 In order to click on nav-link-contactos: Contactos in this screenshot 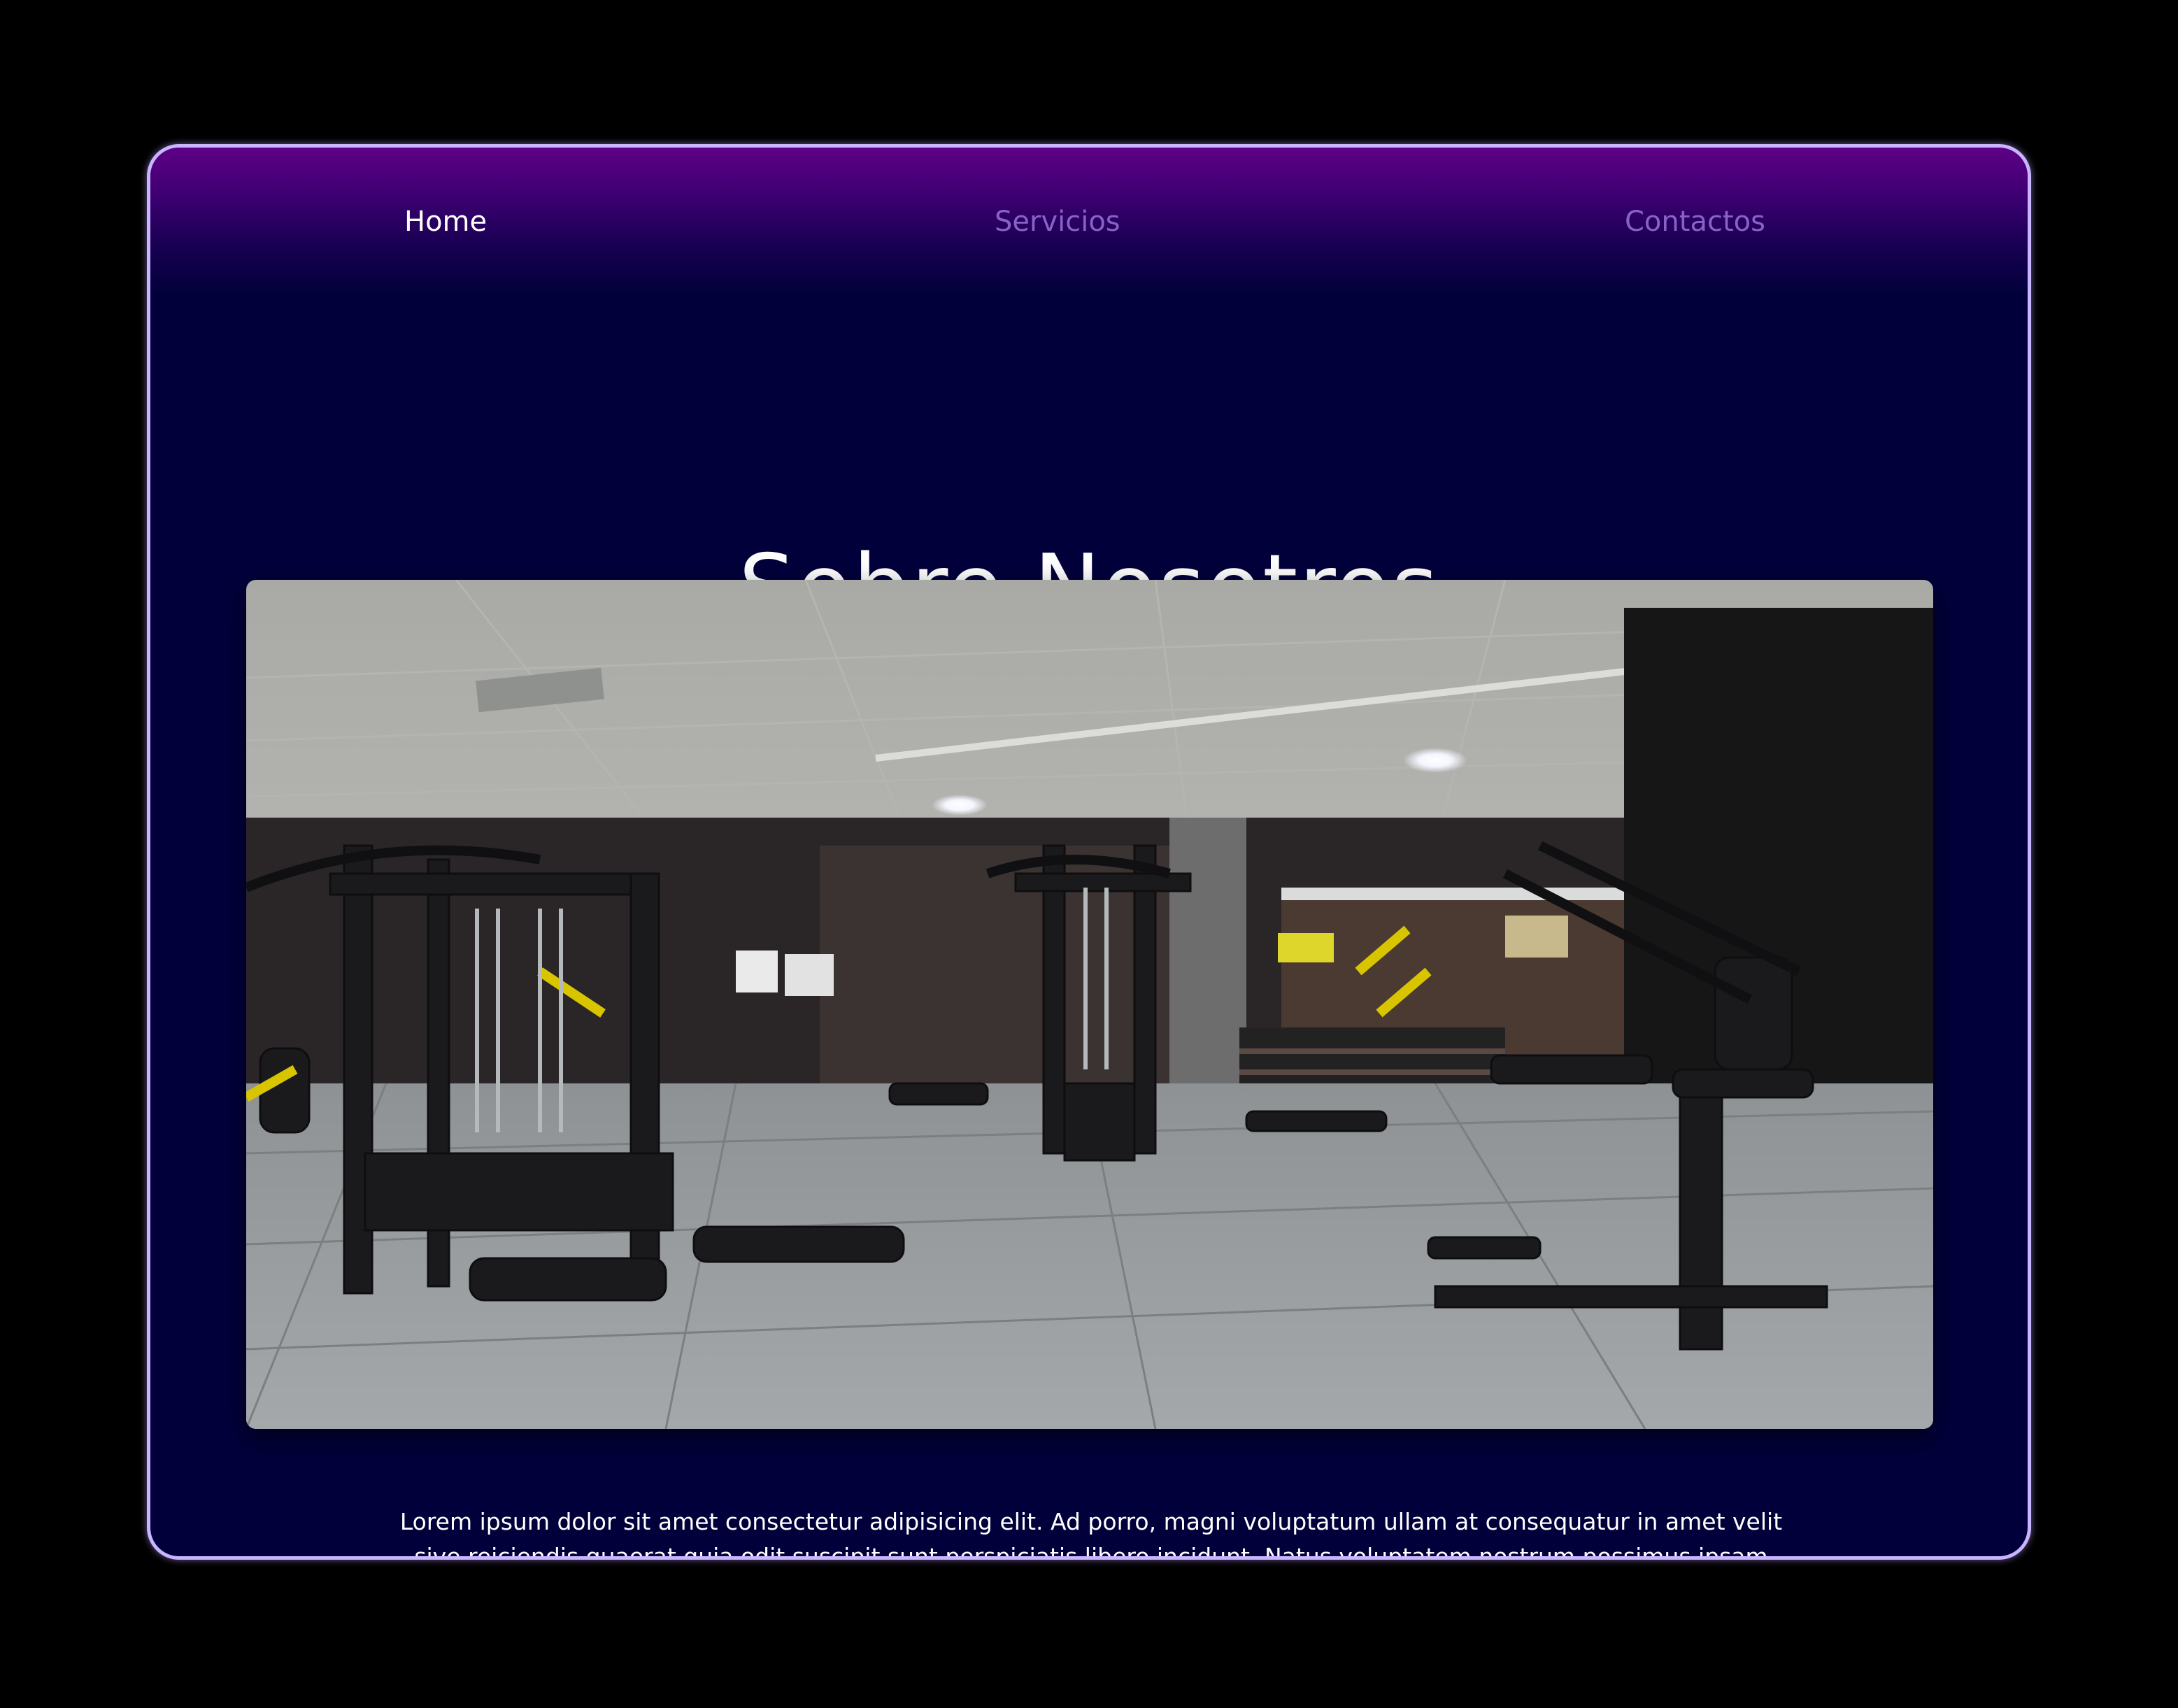, I will do `click(1695, 222)`.